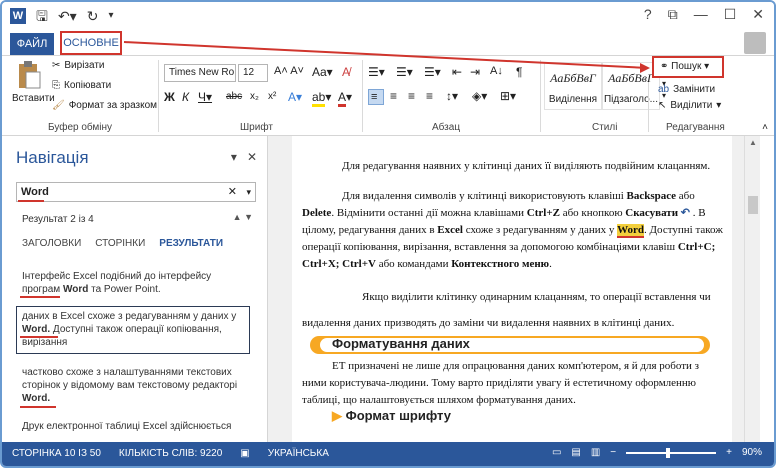  I want to click on align-left-icon: ≡, so click(376, 97).